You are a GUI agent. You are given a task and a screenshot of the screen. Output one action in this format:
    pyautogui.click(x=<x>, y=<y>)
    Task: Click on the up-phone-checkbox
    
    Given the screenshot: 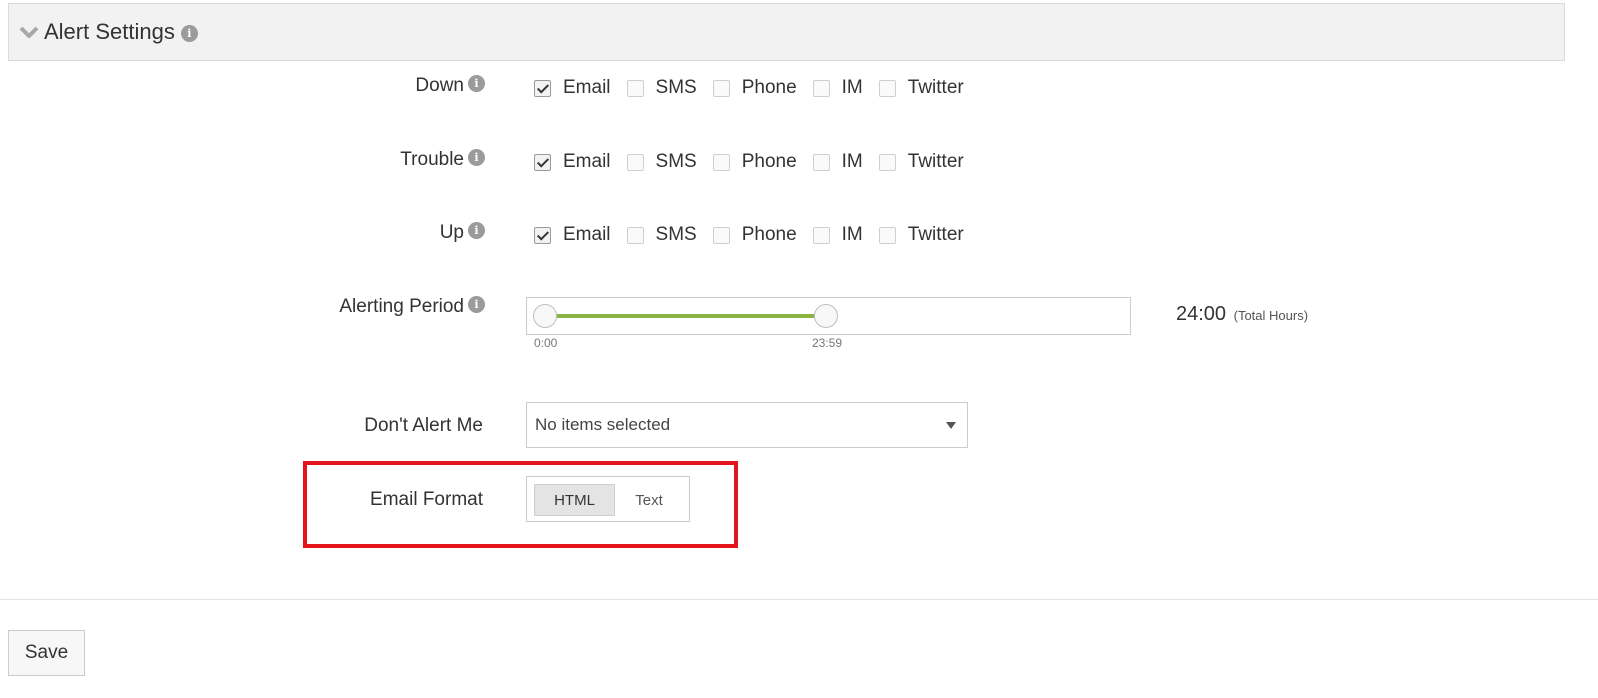 What is the action you would take?
    pyautogui.click(x=721, y=235)
    